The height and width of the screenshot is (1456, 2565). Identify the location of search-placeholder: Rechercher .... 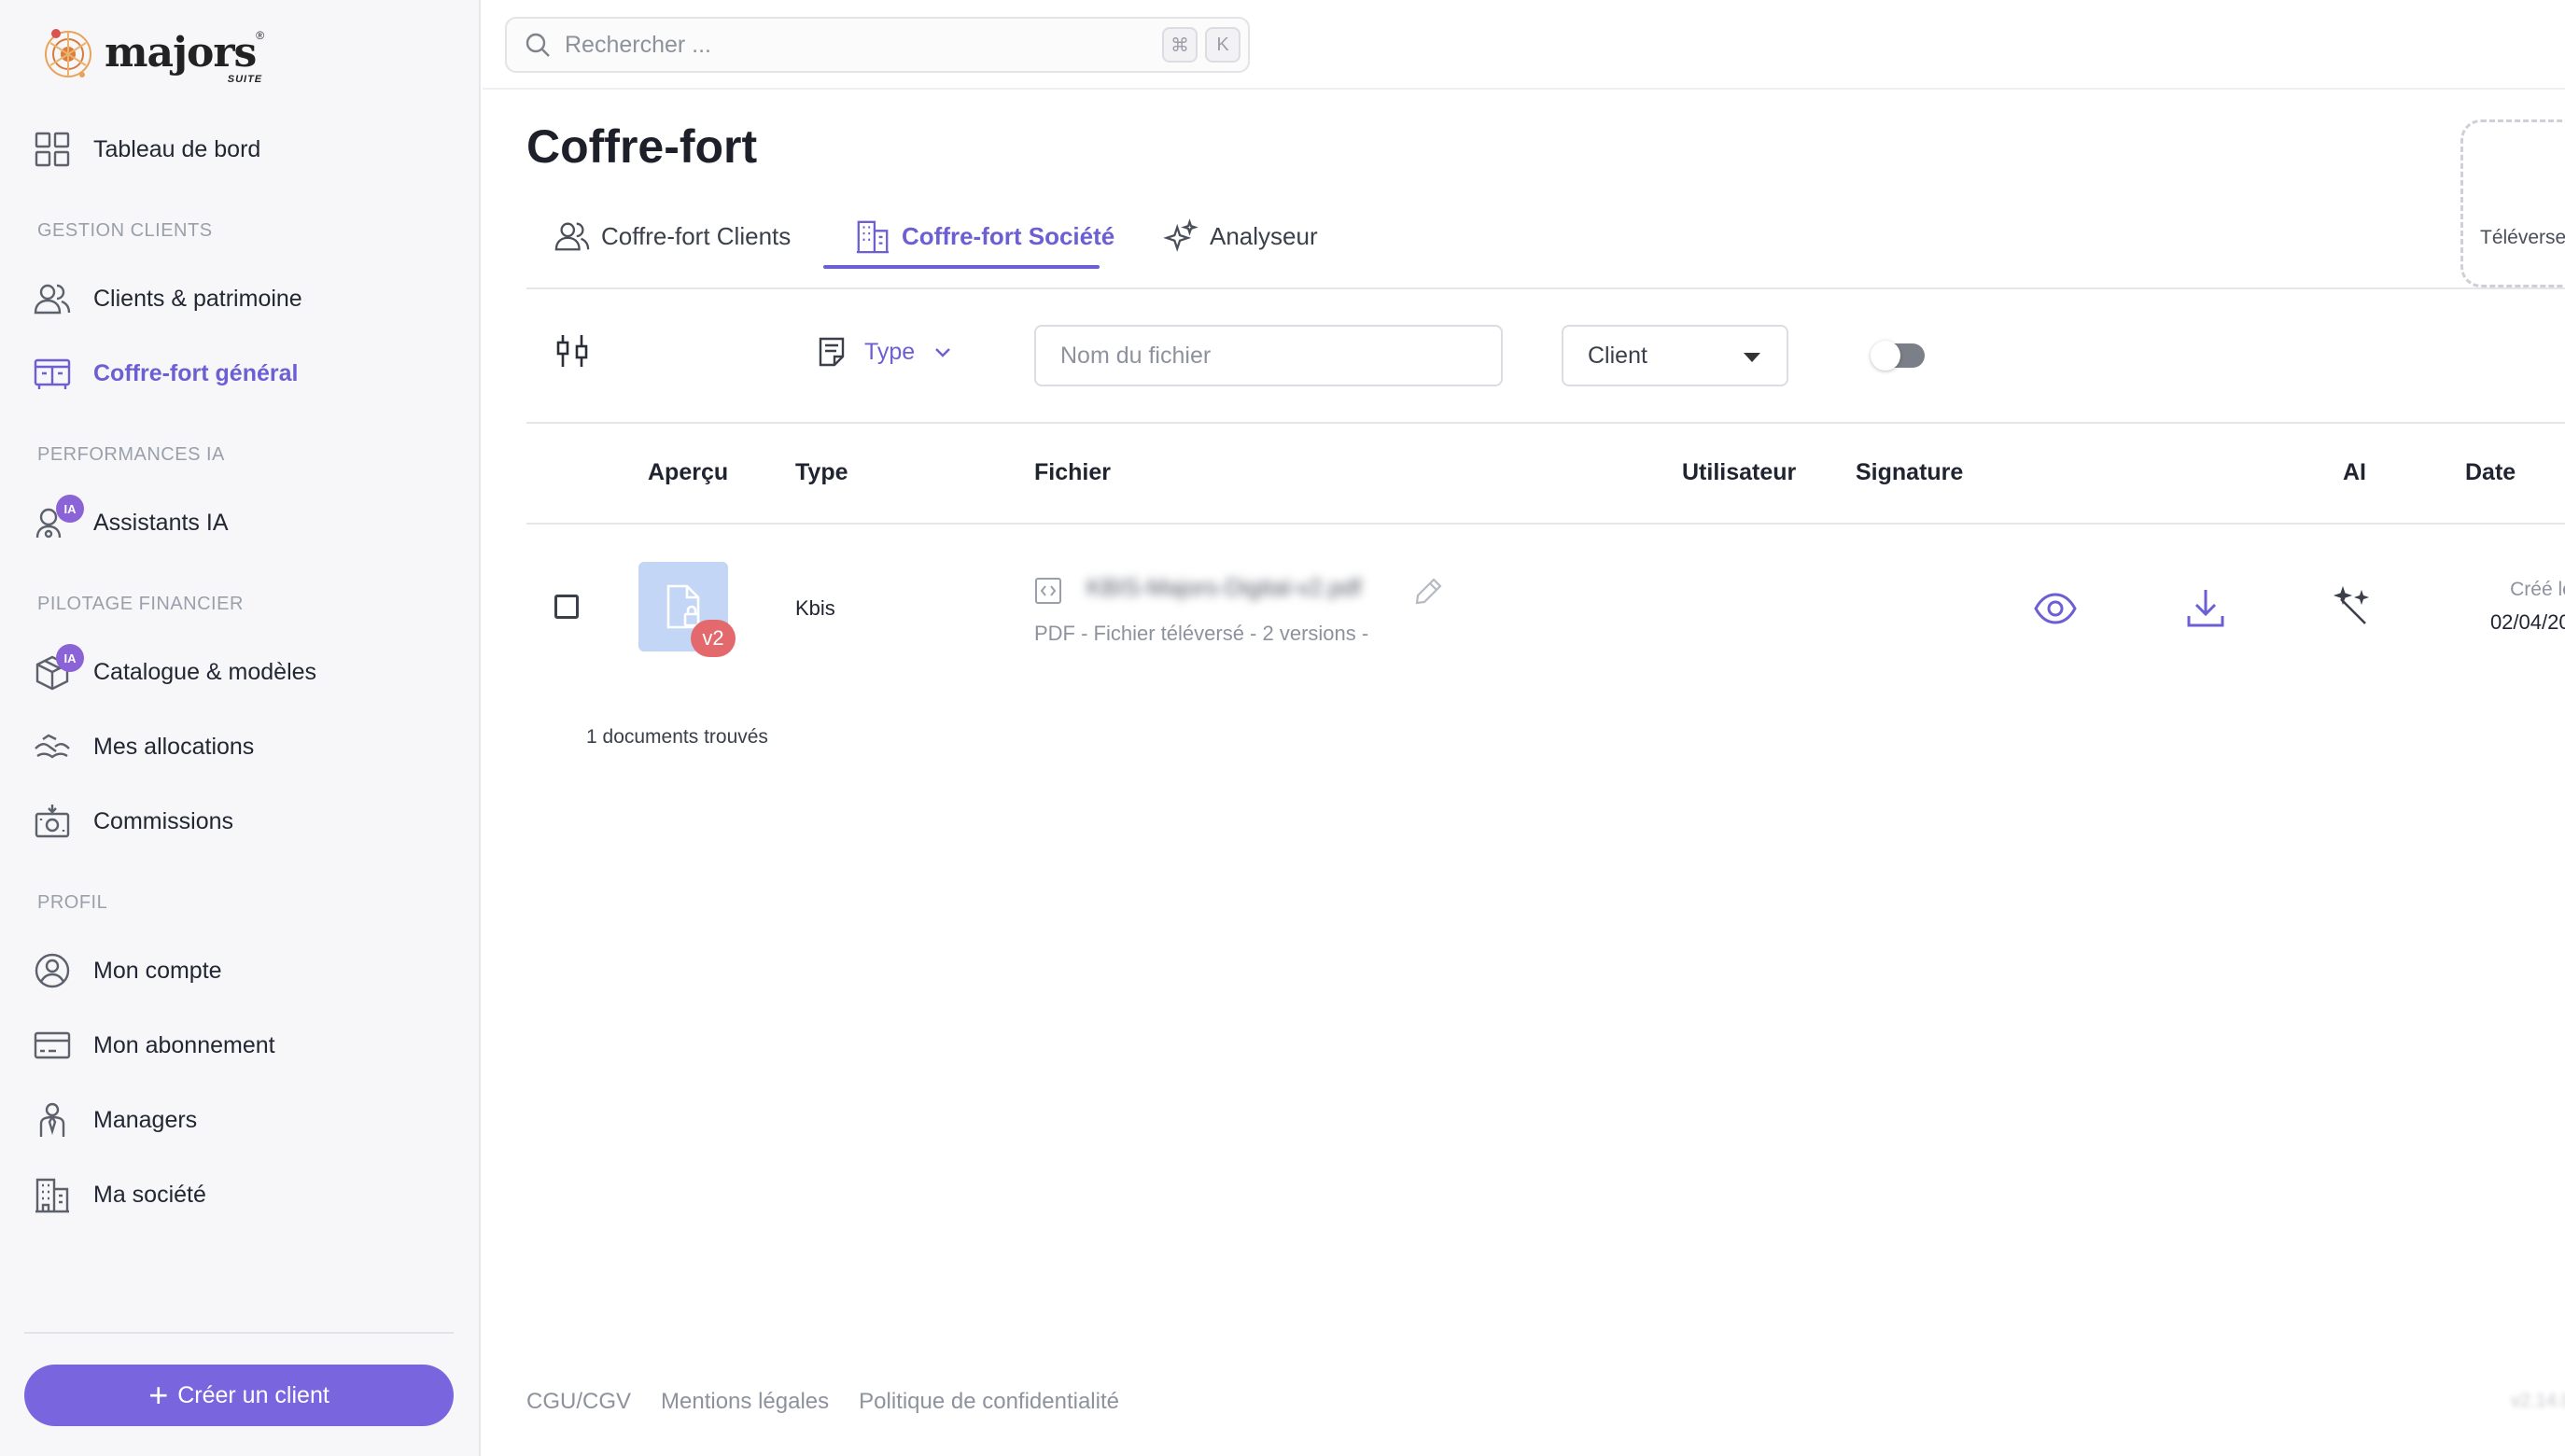
(638, 44).